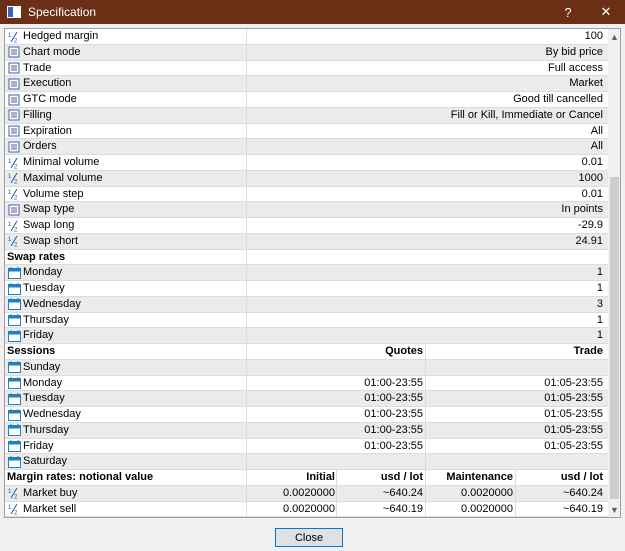  Describe the element at coordinates (126, 68) in the screenshot. I see `spec-name: Trade` at that location.